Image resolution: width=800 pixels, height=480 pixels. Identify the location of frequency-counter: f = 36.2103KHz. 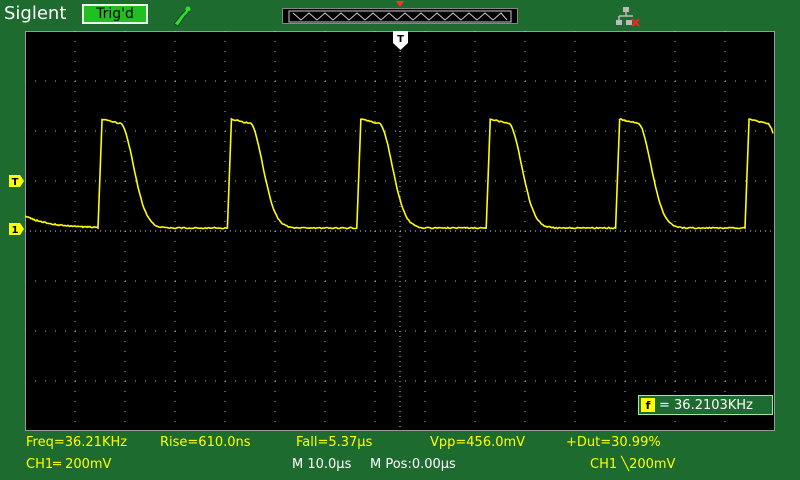
(705, 405).